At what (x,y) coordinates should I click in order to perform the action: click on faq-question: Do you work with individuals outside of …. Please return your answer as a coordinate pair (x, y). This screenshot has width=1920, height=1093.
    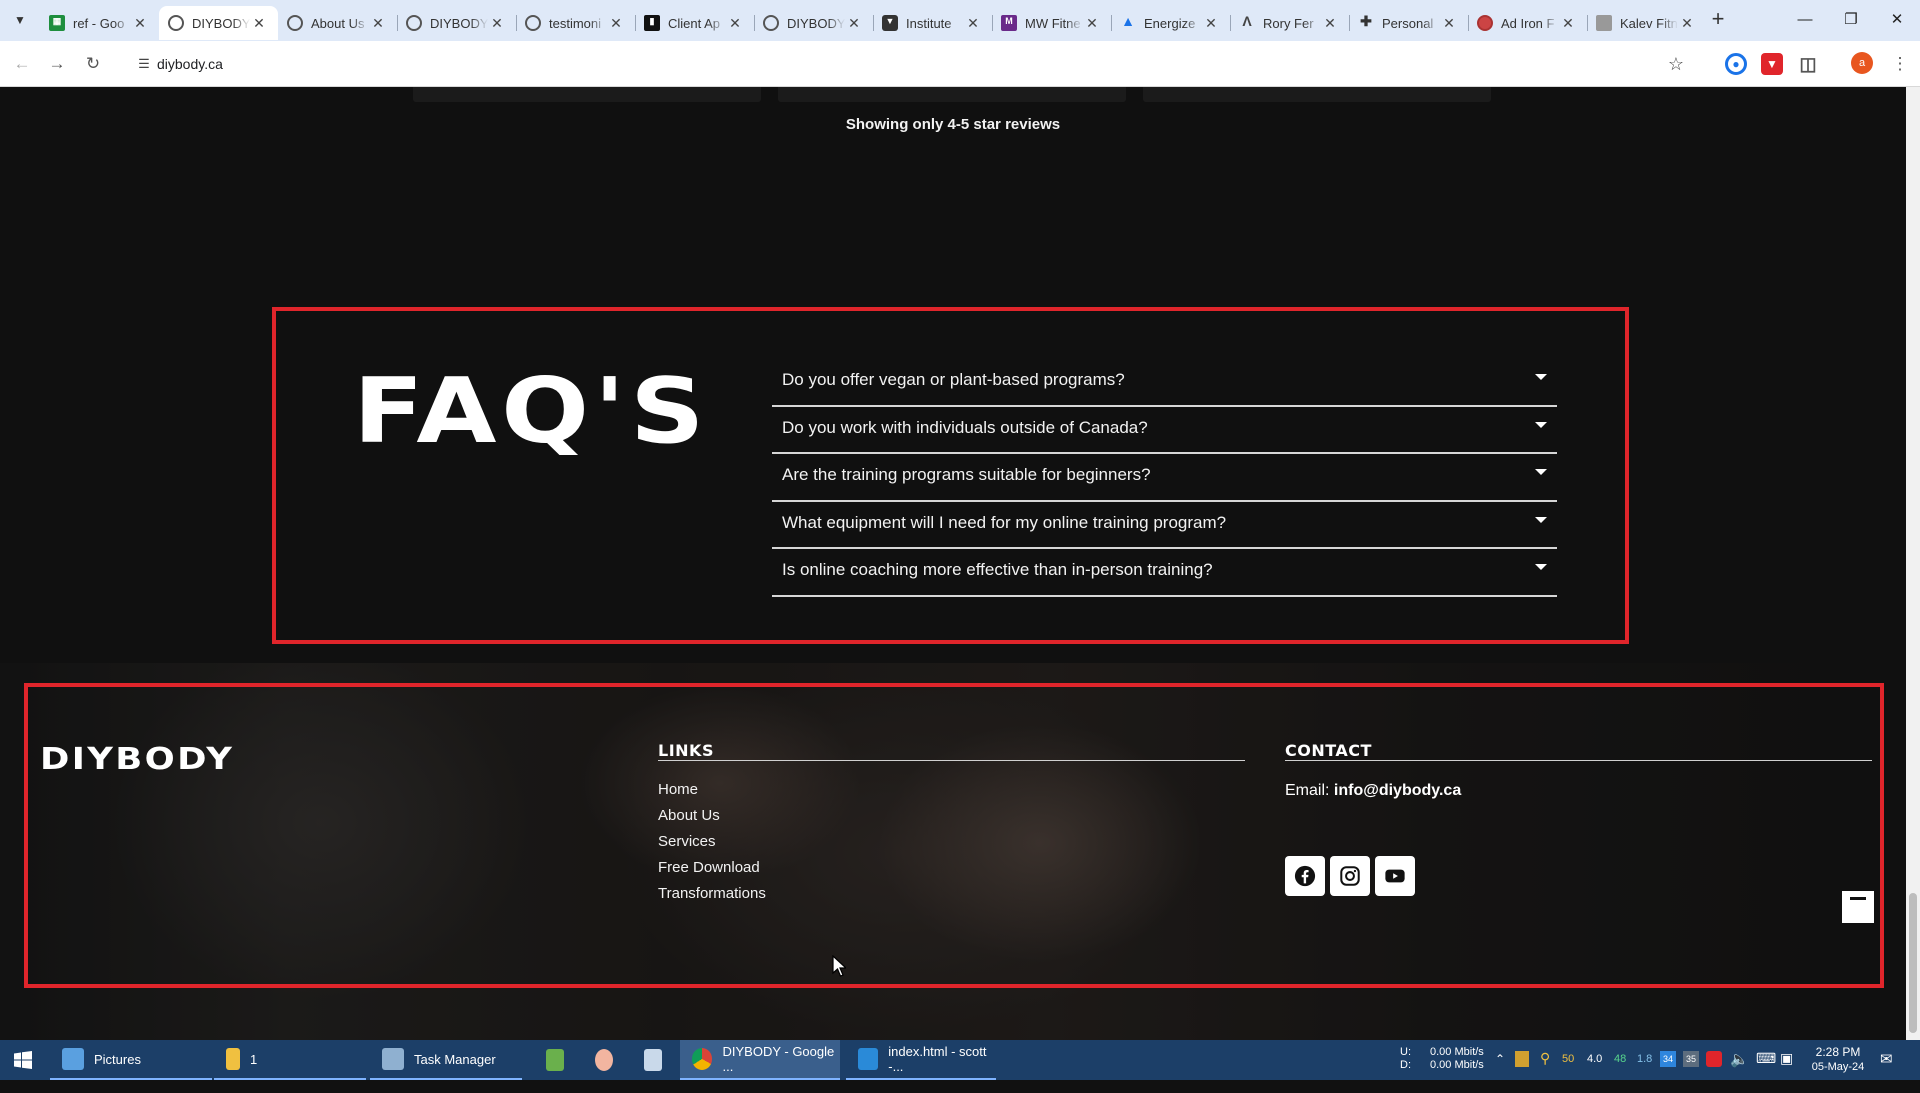
    Looking at the image, I should click on (965, 428).